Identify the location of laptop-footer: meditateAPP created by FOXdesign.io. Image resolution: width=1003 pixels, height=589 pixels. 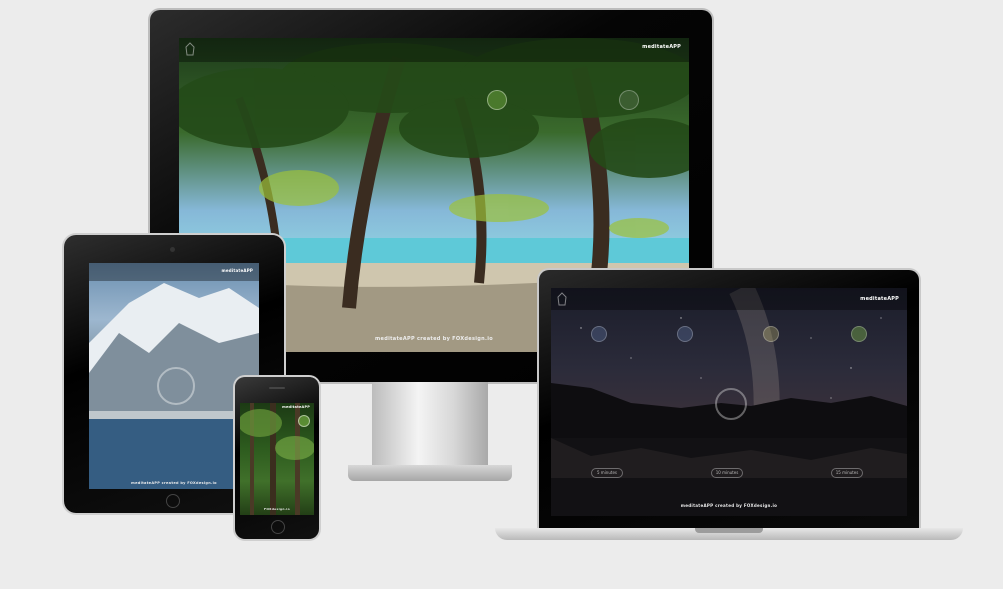
(729, 505).